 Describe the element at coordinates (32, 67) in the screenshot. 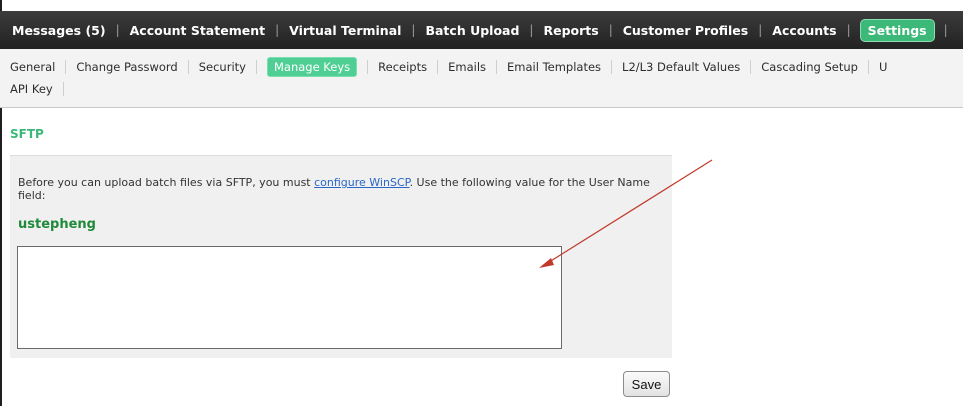

I see `subnav-general: General` at that location.